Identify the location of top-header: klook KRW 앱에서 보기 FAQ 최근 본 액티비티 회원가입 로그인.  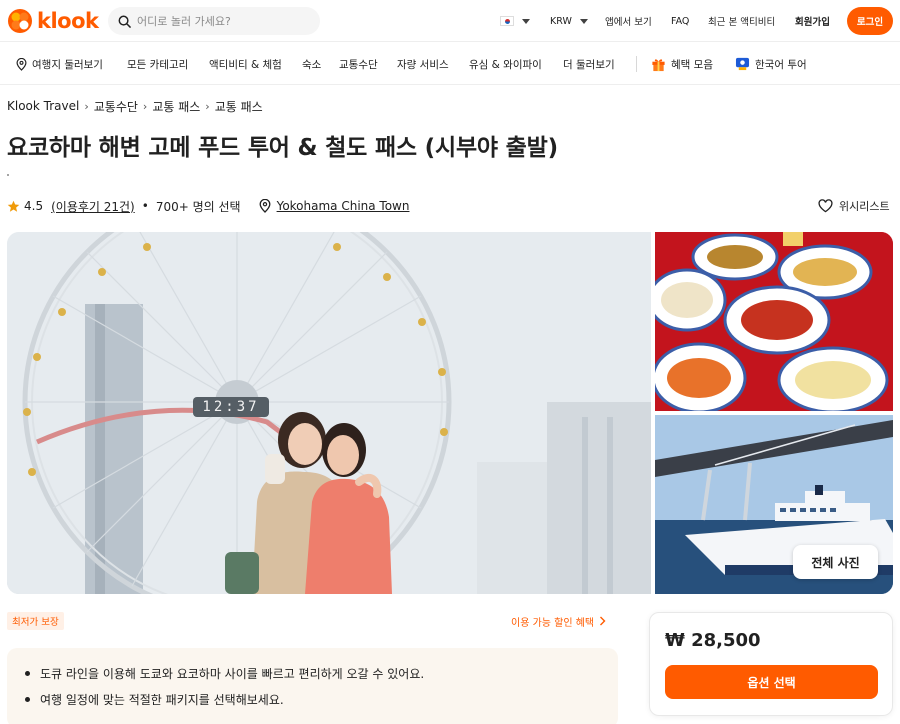
(450, 21).